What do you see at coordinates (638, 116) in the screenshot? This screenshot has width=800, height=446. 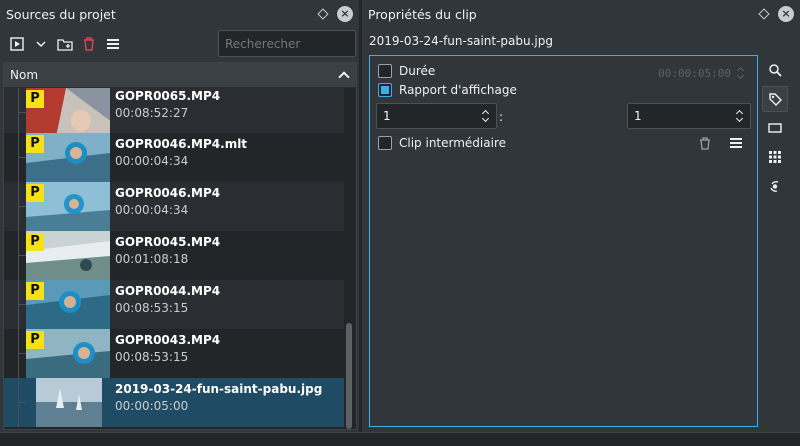 I see `aspect-denominator-value: 1` at bounding box center [638, 116].